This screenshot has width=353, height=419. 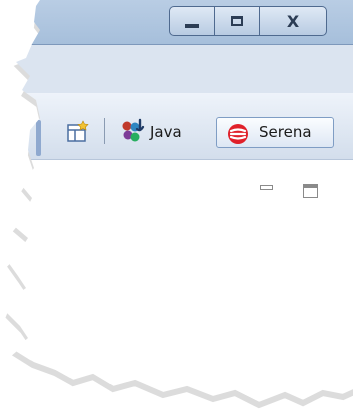 I want to click on maximize-button, so click(x=237, y=21).